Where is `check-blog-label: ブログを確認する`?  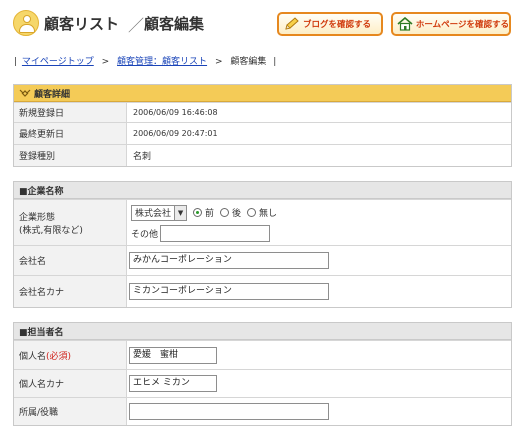 check-blog-label: ブログを確認する is located at coordinates (337, 25).